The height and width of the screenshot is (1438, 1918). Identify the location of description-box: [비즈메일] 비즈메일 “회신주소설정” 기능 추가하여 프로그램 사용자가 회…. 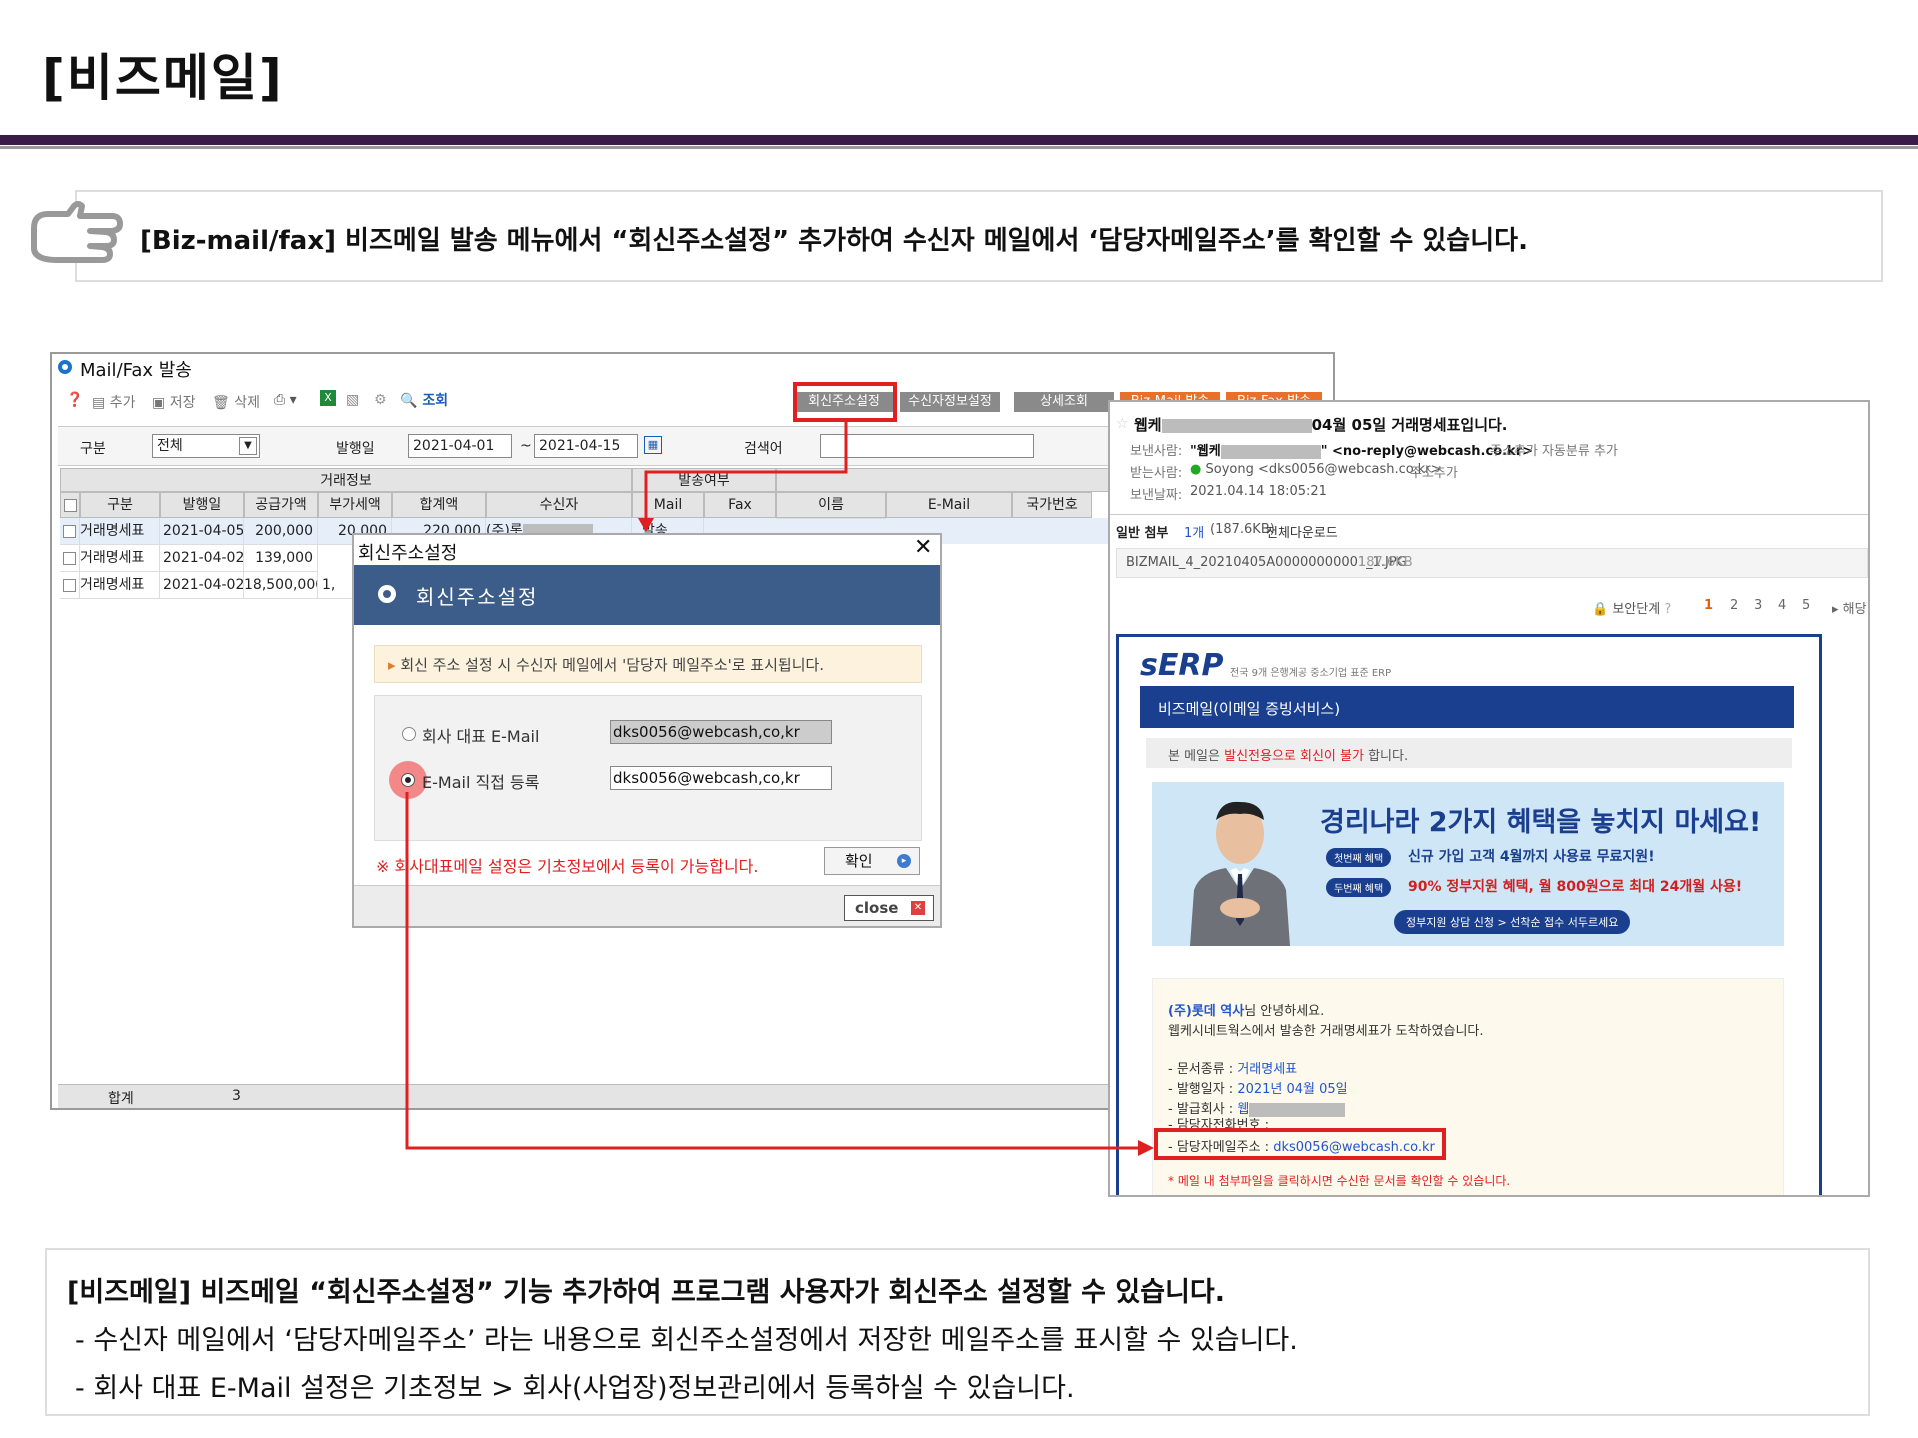
(957, 1332).